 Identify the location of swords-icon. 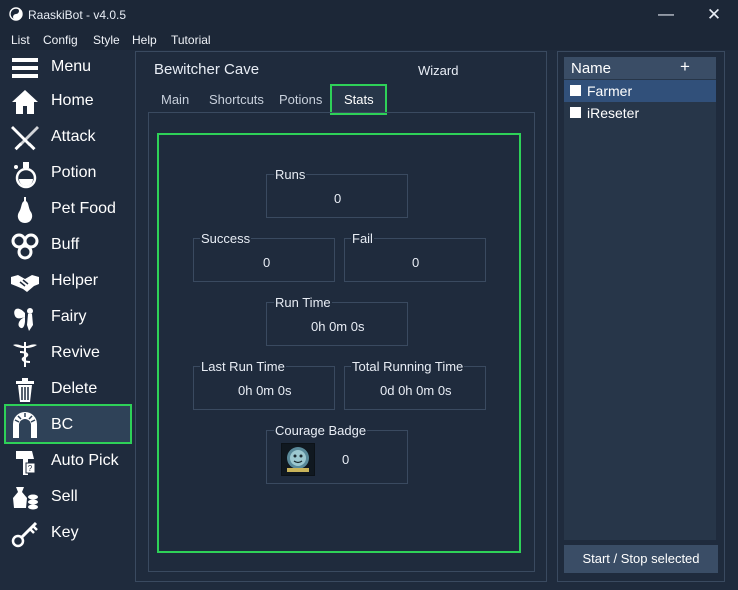
(25, 138).